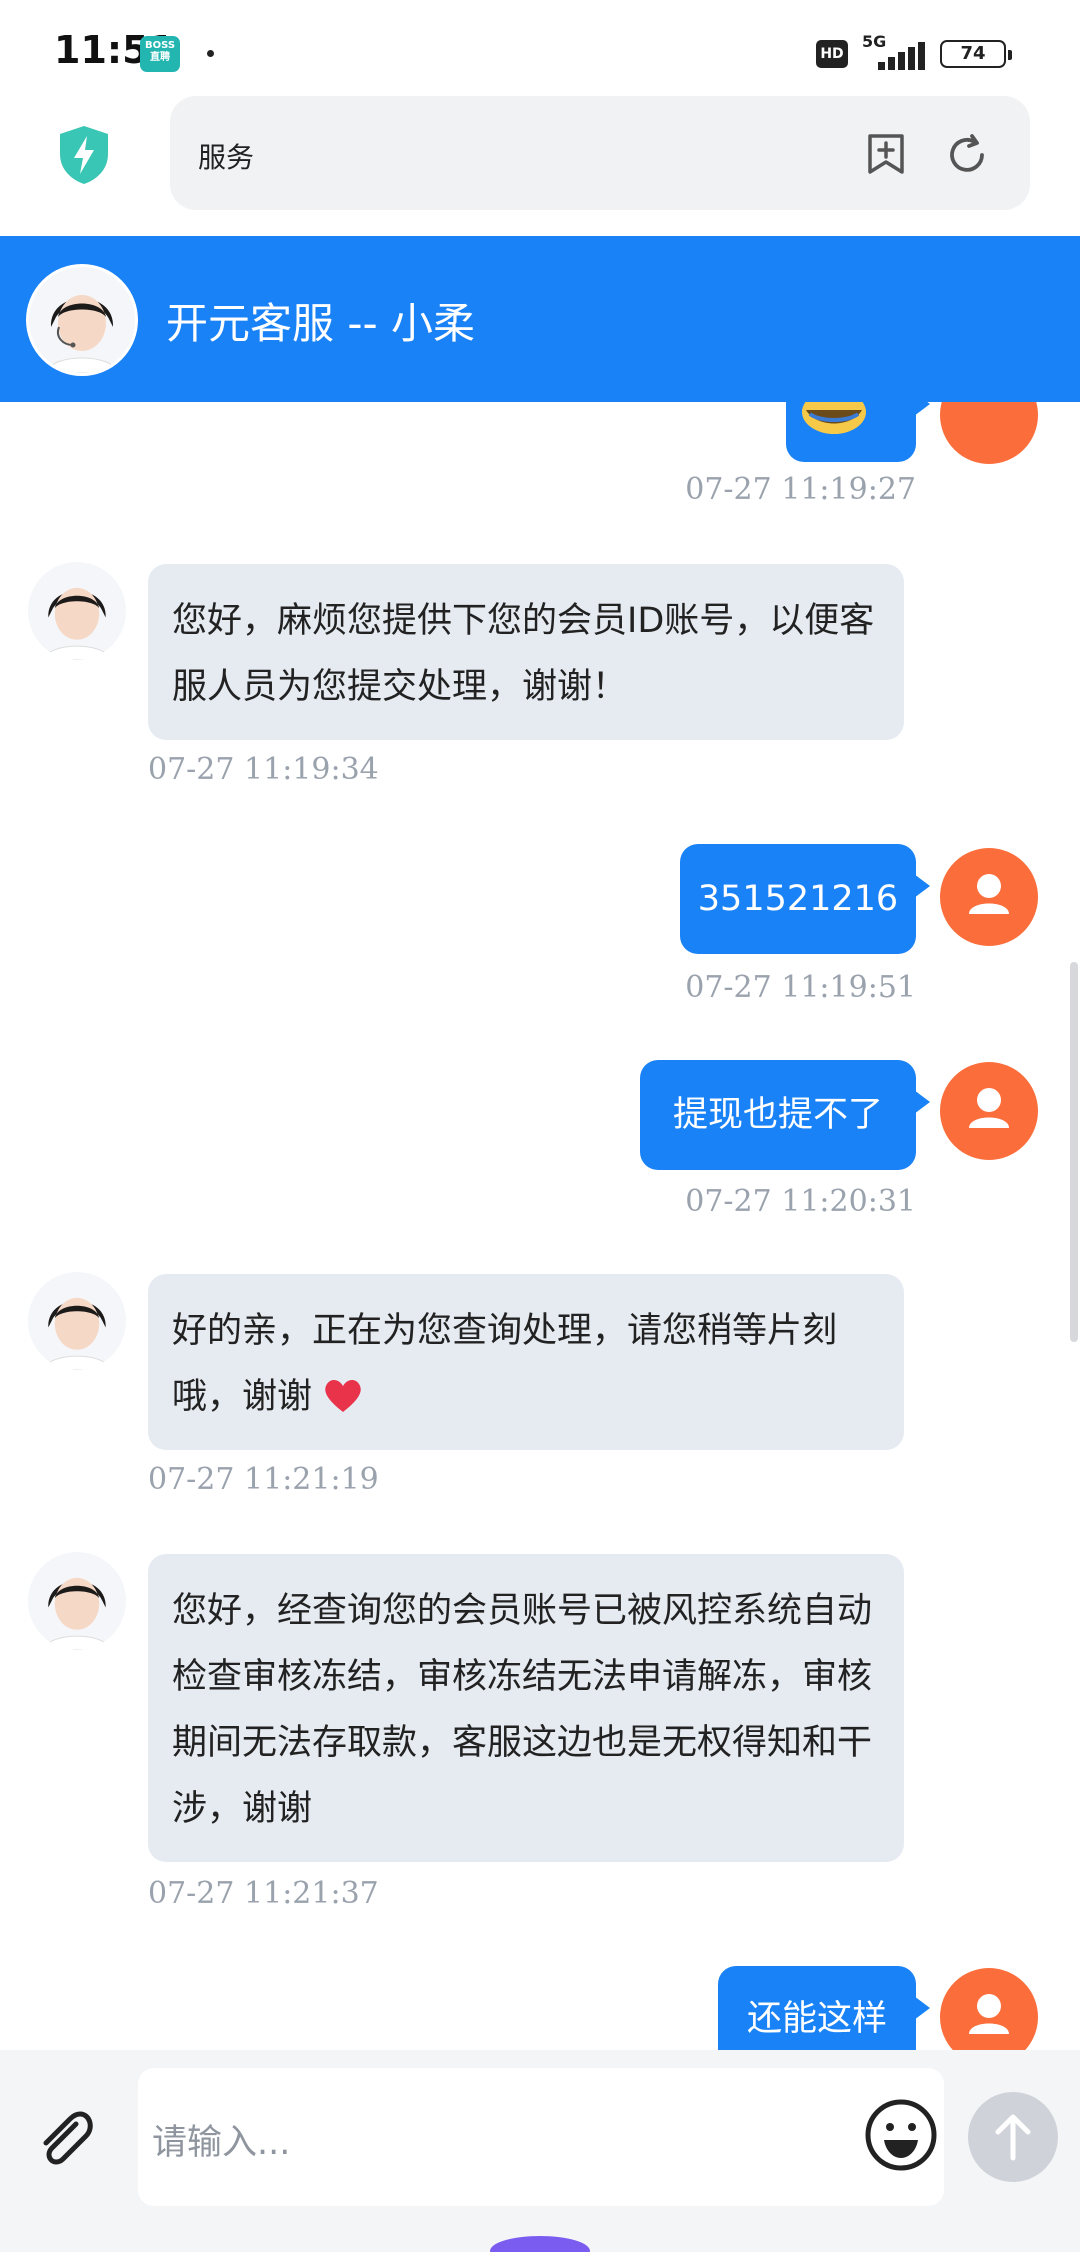 The width and height of the screenshot is (1080, 2252). What do you see at coordinates (834, 418) in the screenshot?
I see `sticker-icon` at bounding box center [834, 418].